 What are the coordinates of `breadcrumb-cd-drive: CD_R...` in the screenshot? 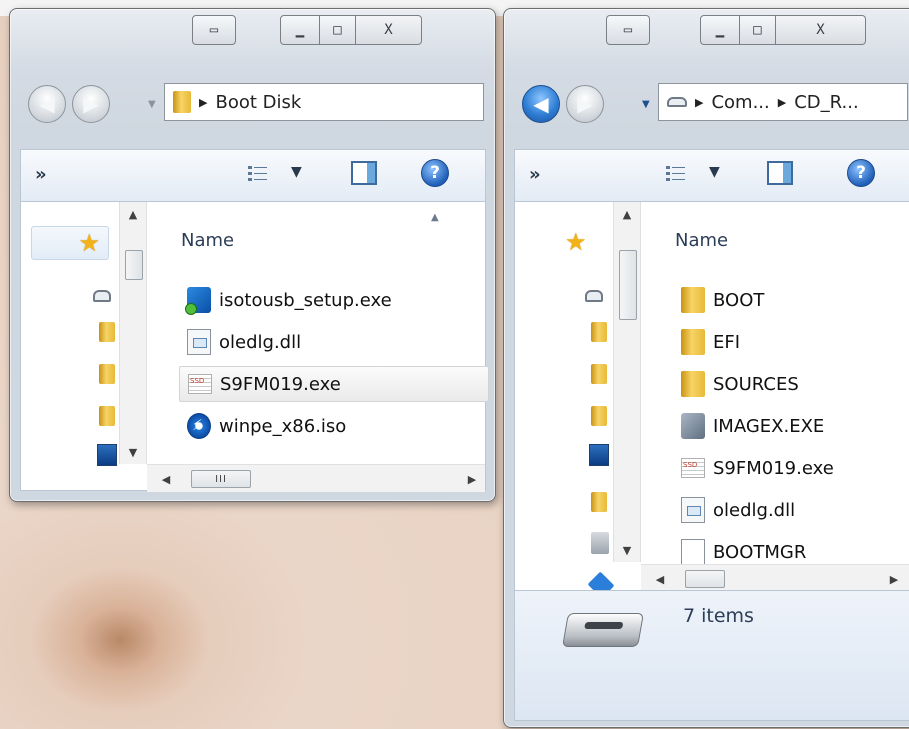 It's located at (826, 102).